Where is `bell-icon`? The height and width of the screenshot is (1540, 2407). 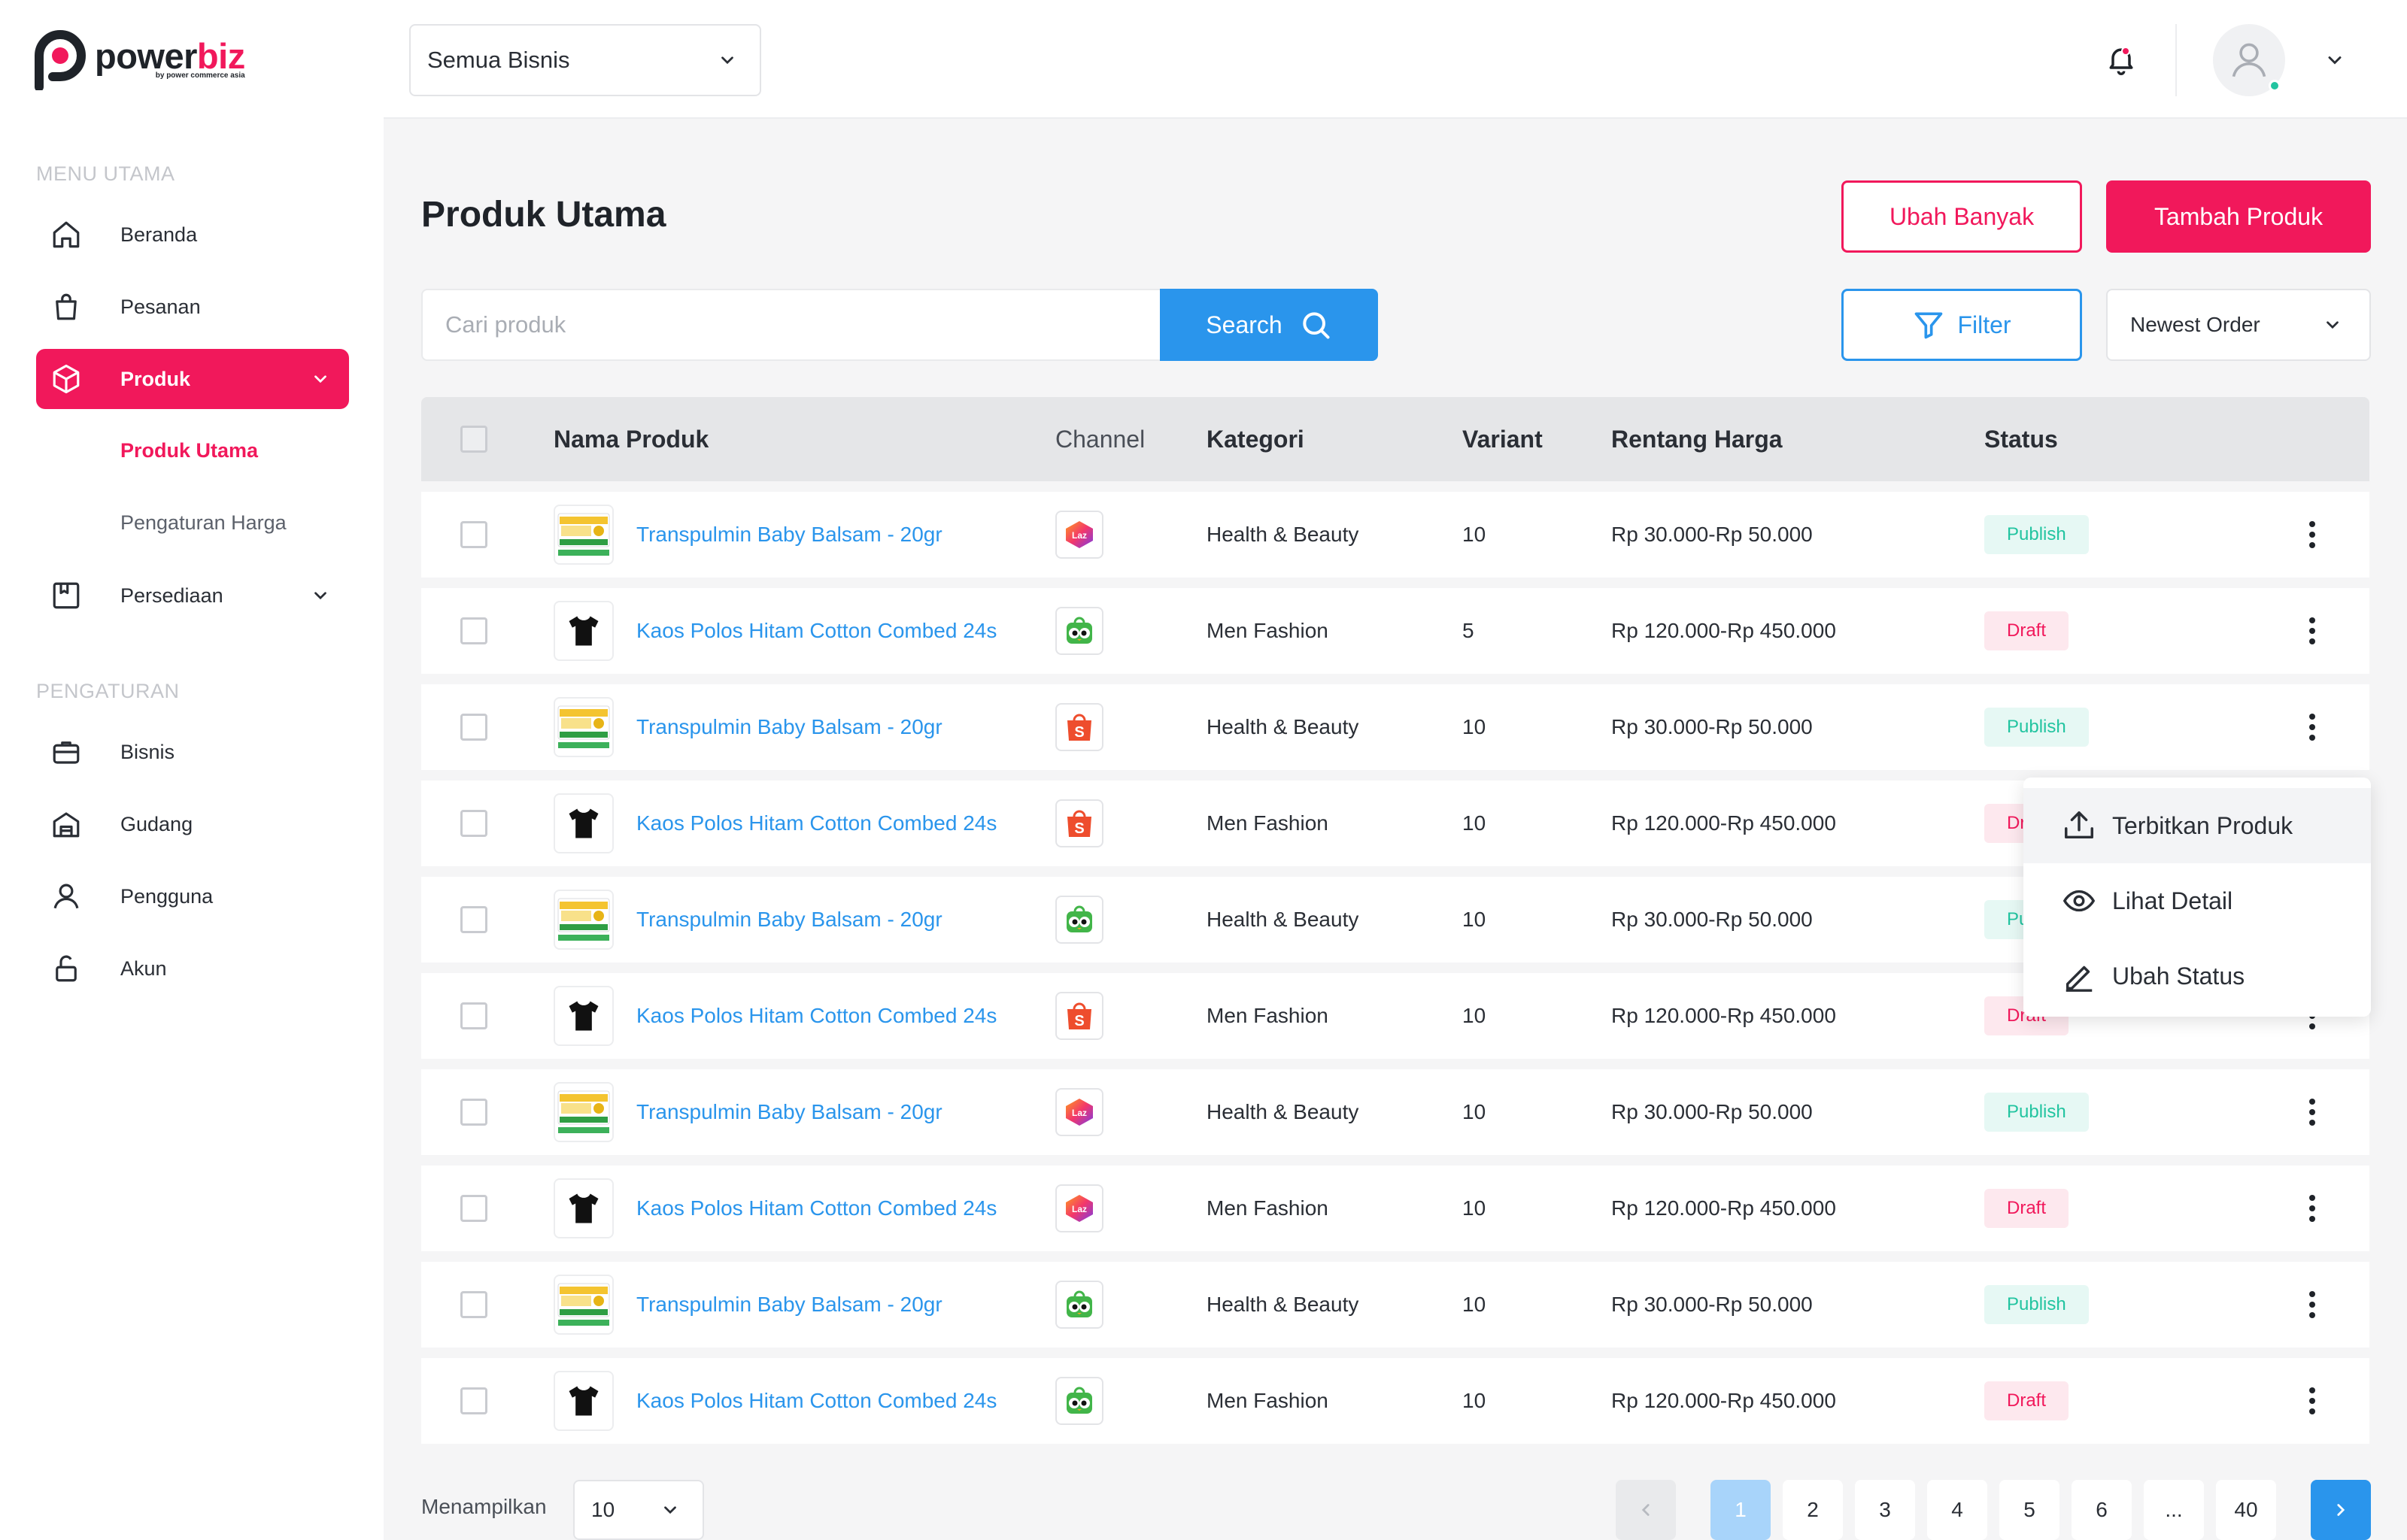 bell-icon is located at coordinates (2121, 59).